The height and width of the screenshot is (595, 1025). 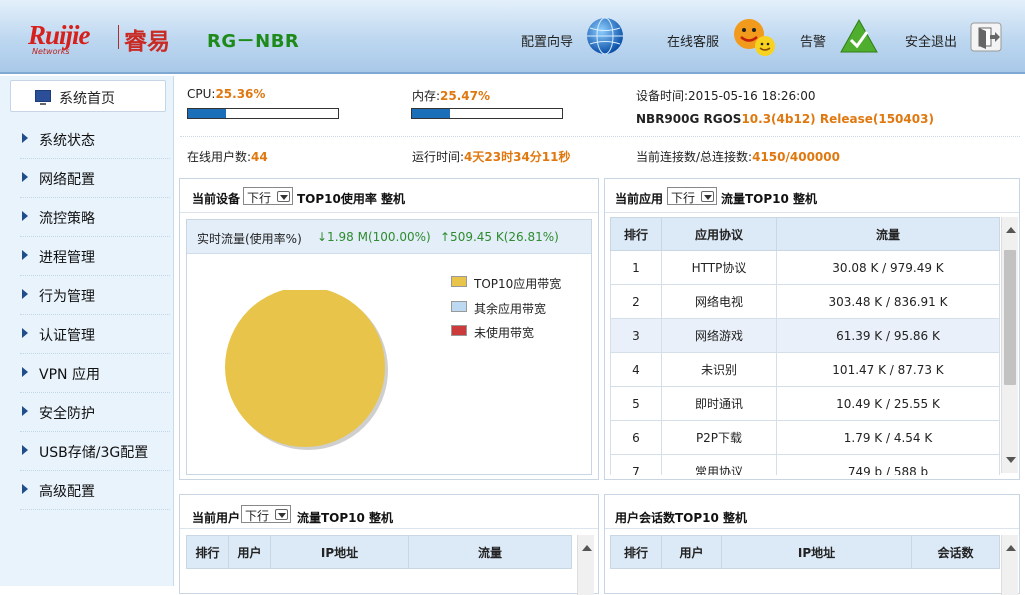 I want to click on chevron-down-icon, so click(x=283, y=196).